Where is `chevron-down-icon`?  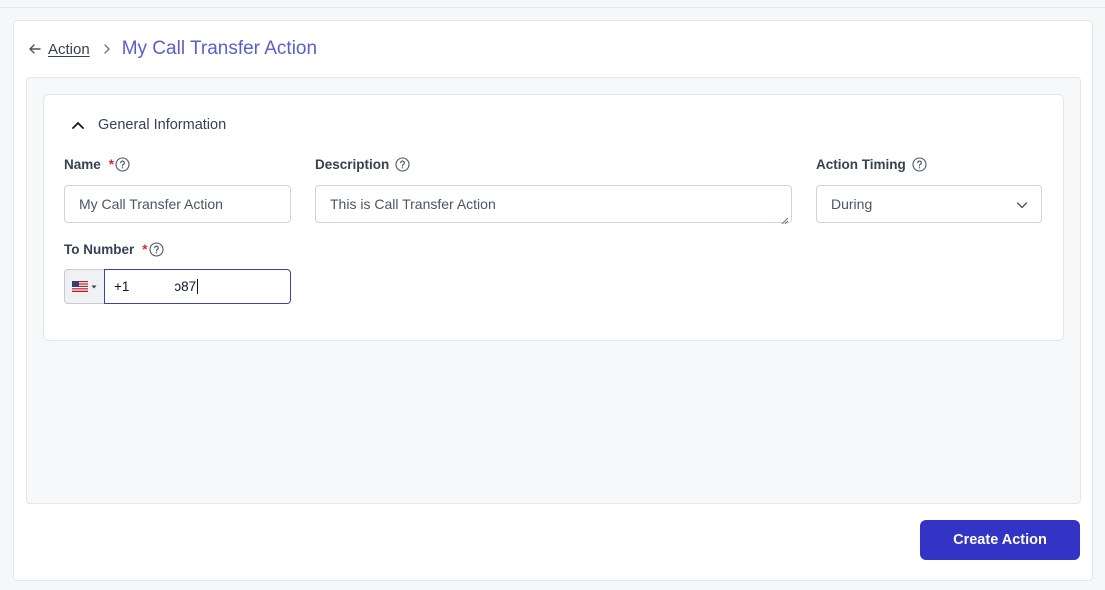 chevron-down-icon is located at coordinates (1022, 205).